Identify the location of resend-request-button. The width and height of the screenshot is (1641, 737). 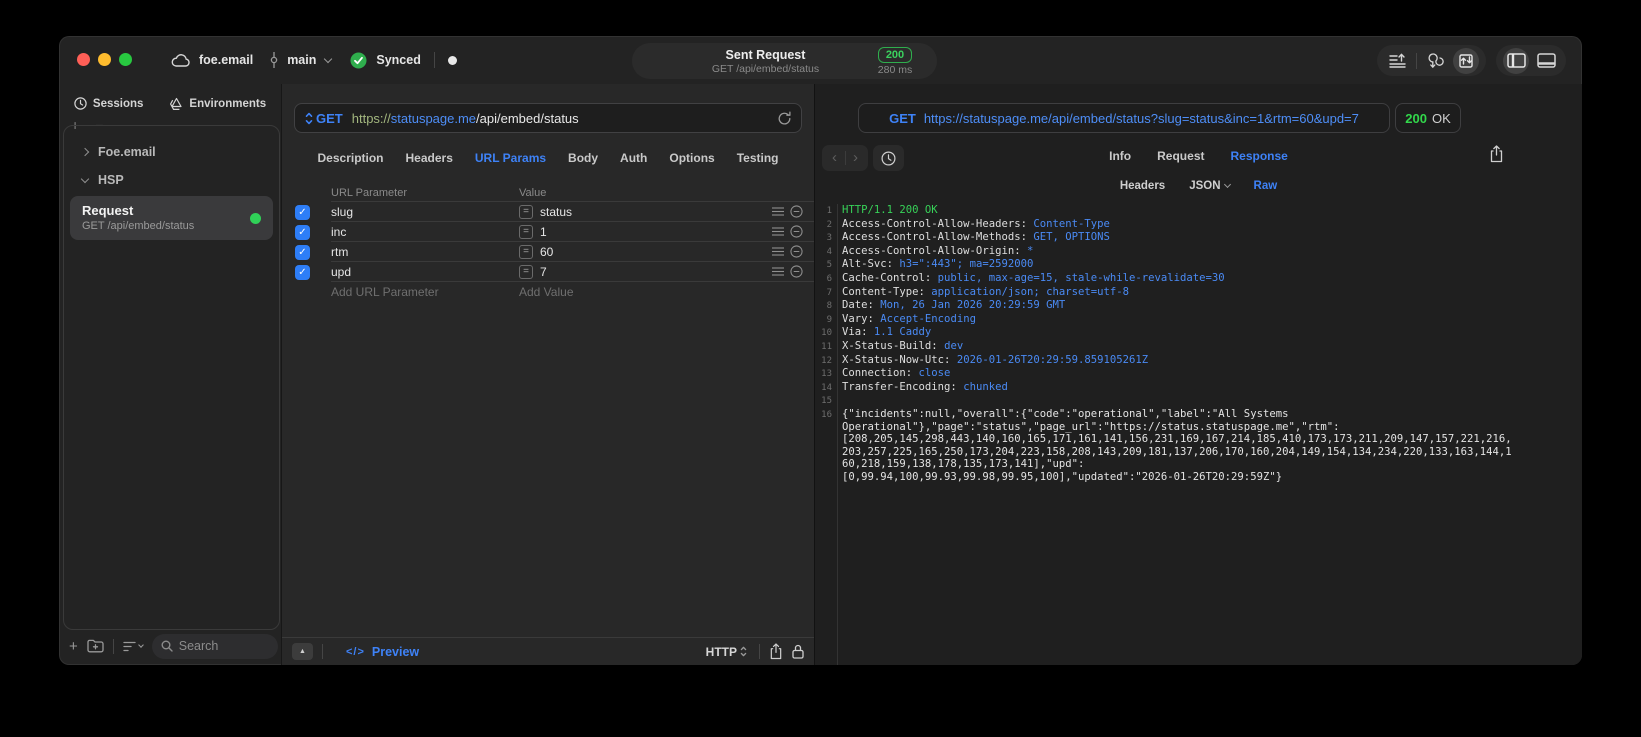
(784, 118).